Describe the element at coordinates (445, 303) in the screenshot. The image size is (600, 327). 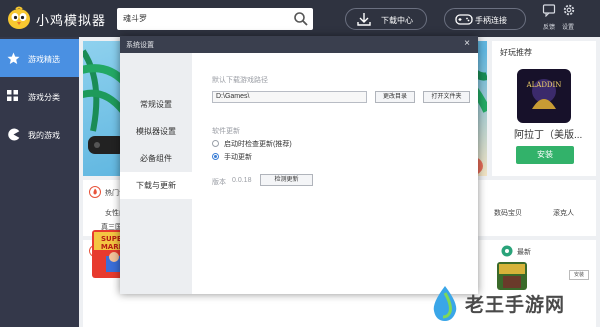
I see `watermark-drop-logo` at that location.